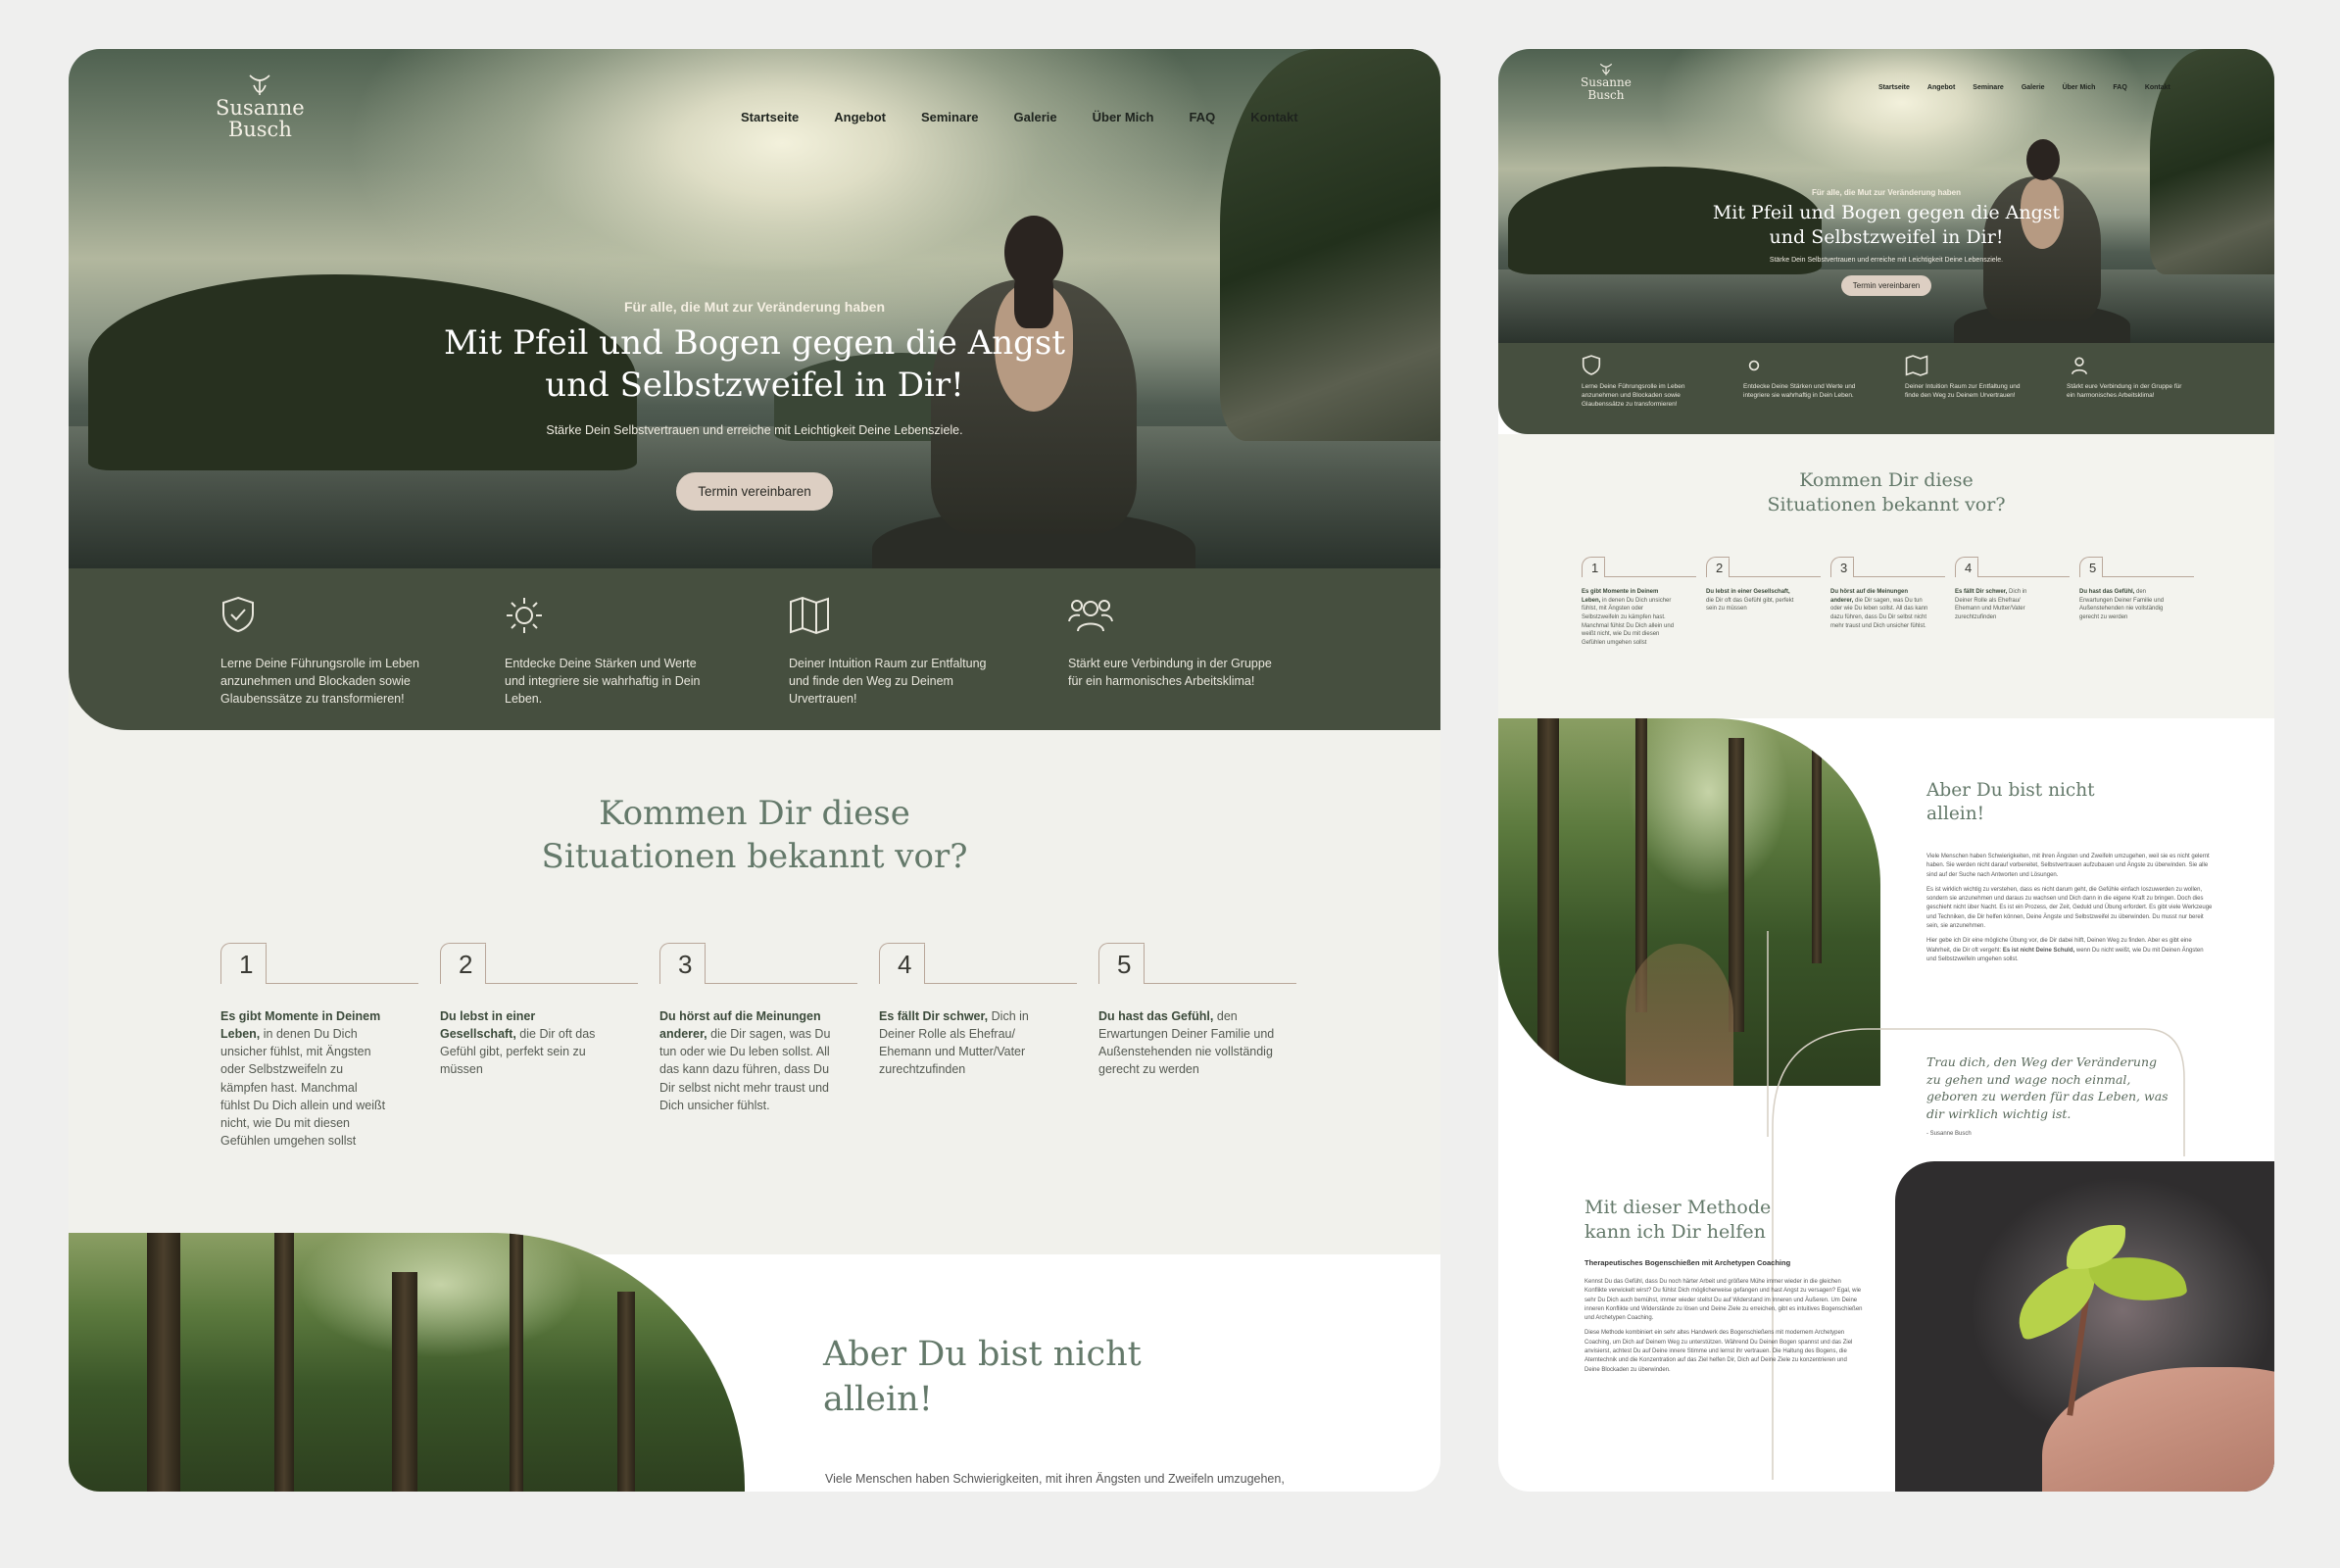 The width and height of the screenshot is (2340, 1568). I want to click on nav-startseite: Startseite, so click(770, 117).